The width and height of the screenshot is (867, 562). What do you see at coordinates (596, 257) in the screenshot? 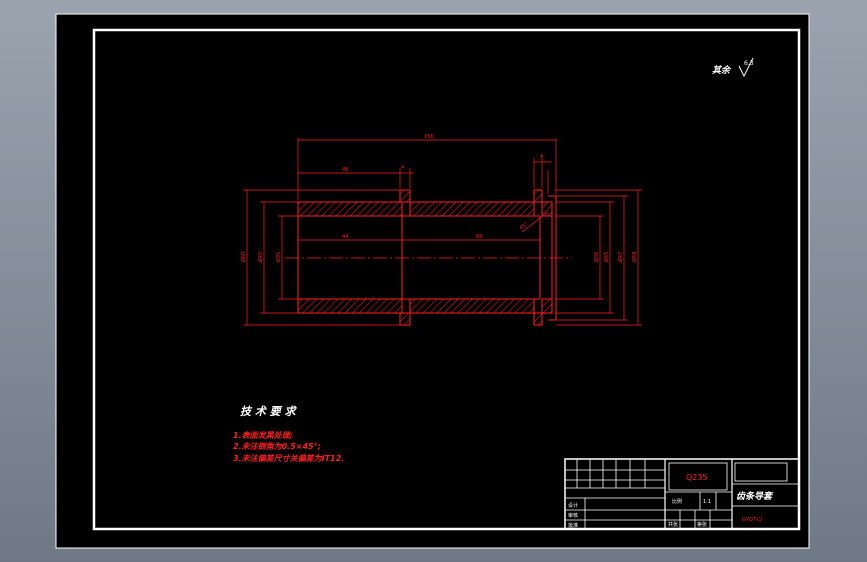
I see `dim-right-dia-1: Ø36` at bounding box center [596, 257].